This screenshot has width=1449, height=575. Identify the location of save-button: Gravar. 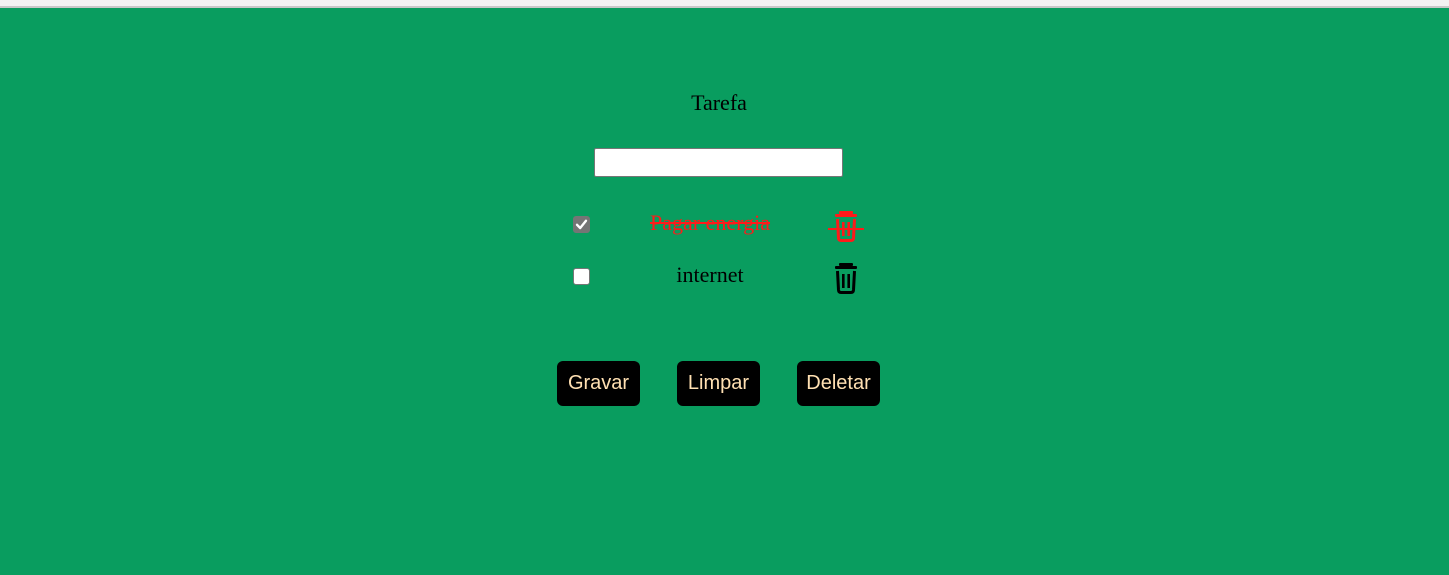
(598, 383).